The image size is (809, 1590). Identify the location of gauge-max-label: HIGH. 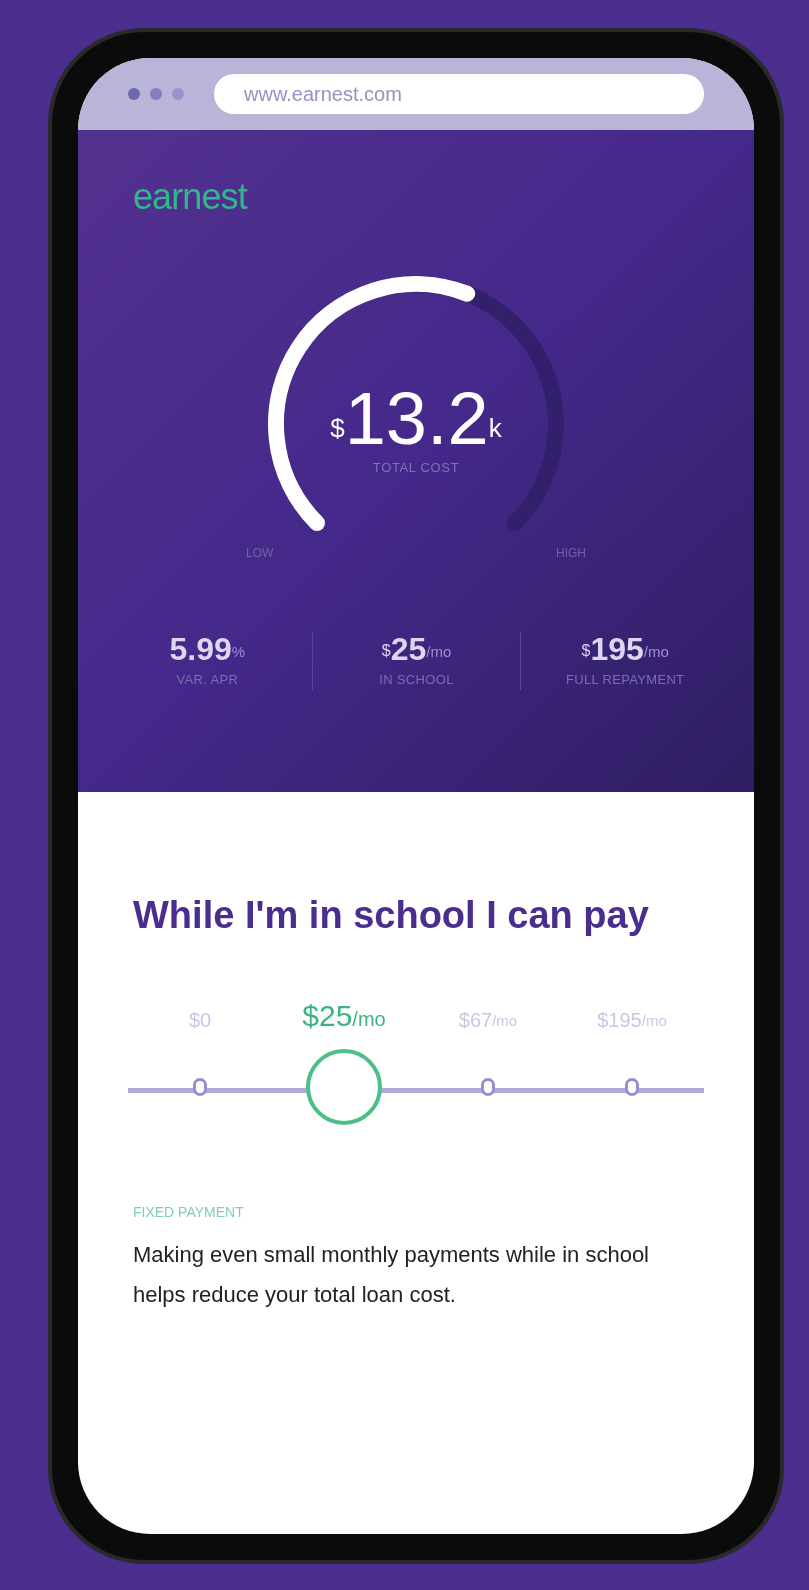
(571, 553).